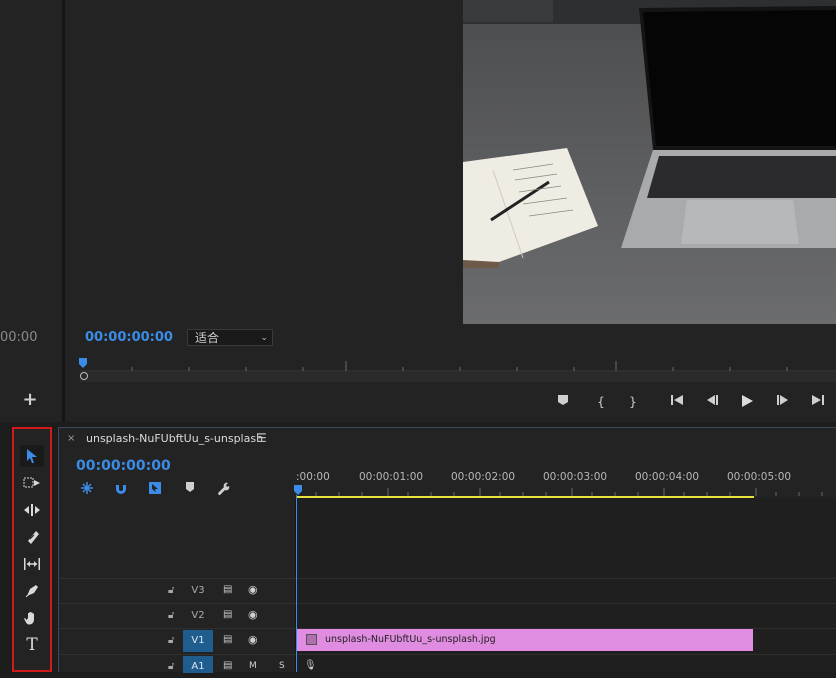 This screenshot has width=836, height=678. I want to click on program-zoom-handle, so click(84, 376).